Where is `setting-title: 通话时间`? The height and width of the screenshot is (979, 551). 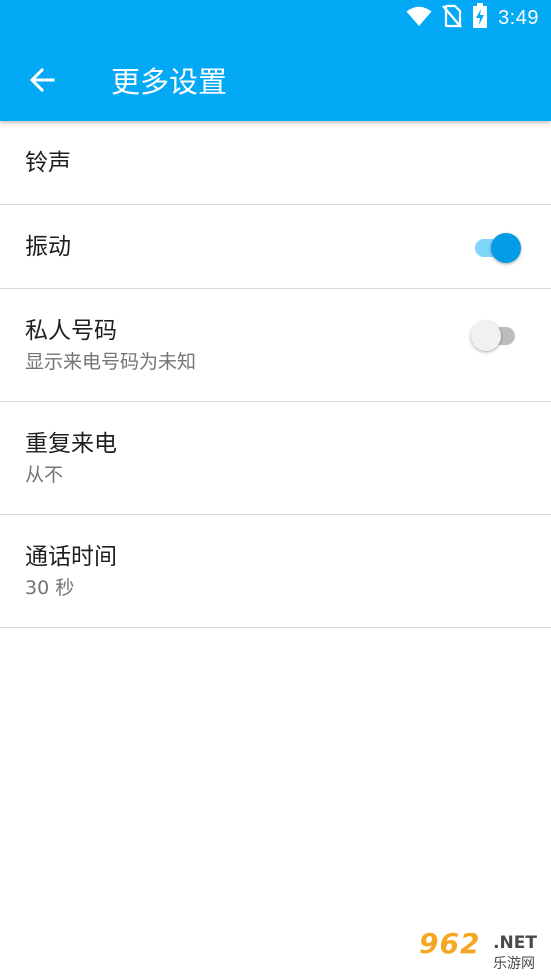
setting-title: 通话时间 is located at coordinates (71, 557).